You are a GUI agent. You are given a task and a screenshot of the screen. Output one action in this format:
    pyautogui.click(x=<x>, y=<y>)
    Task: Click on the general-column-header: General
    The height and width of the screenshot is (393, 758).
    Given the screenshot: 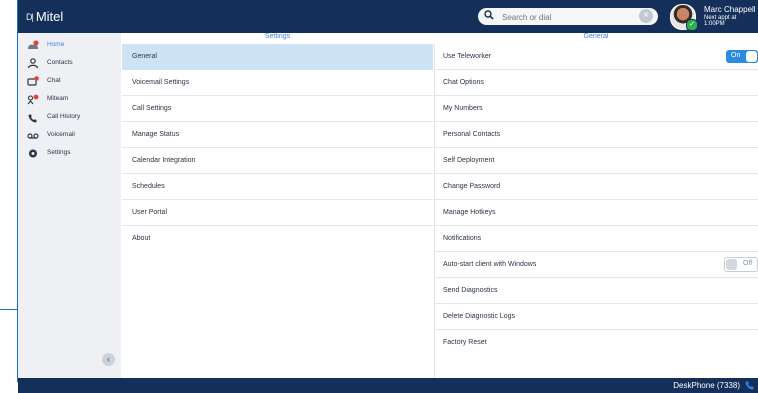 What is the action you would take?
    pyautogui.click(x=596, y=36)
    